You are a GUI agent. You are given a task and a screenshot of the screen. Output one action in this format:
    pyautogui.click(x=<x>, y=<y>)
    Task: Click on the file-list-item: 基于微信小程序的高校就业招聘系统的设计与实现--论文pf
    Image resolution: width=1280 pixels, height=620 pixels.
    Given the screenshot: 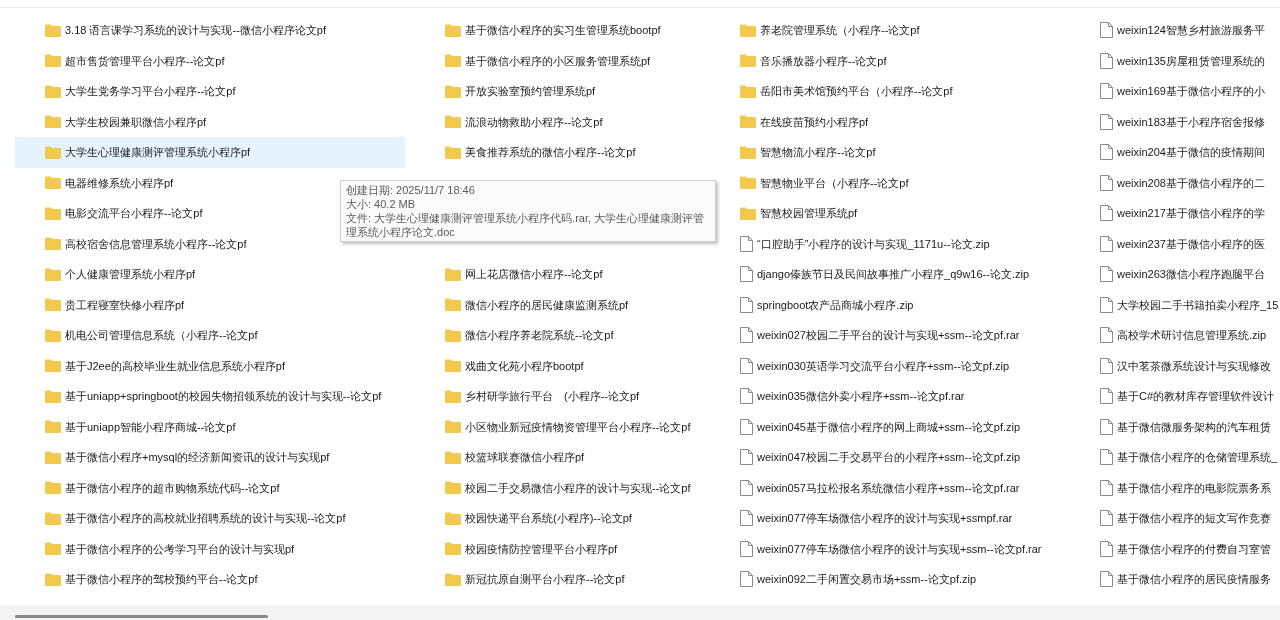 What is the action you would take?
    pyautogui.click(x=180, y=518)
    